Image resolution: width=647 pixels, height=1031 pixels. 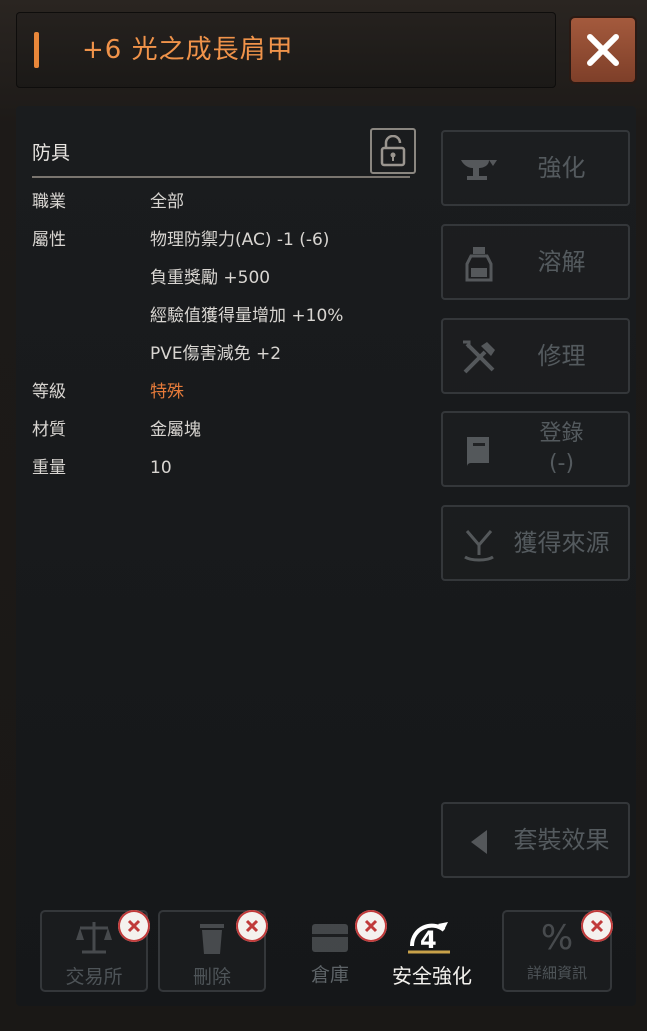 I want to click on warehouse-label: 倉庫, so click(x=329, y=975).